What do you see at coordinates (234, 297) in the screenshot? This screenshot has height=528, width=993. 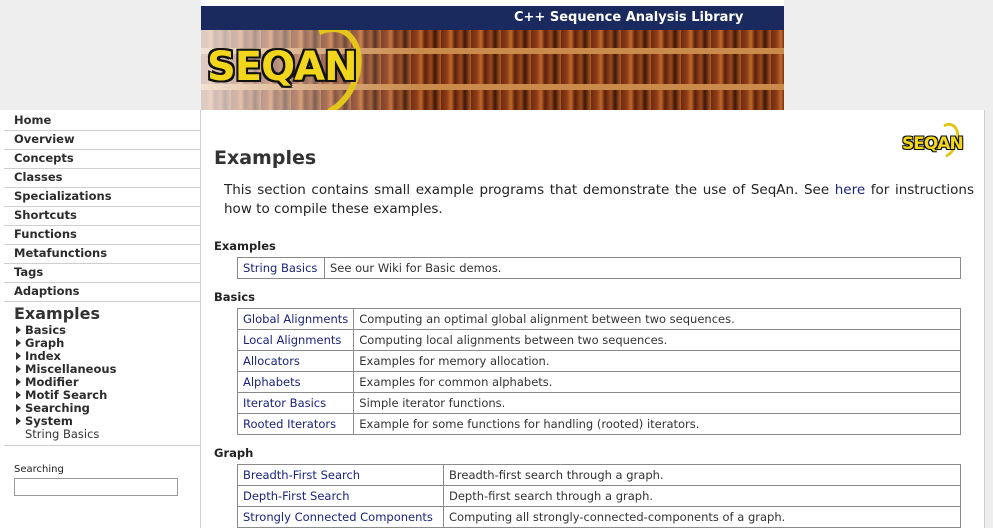 I see `section-heading: Basics` at bounding box center [234, 297].